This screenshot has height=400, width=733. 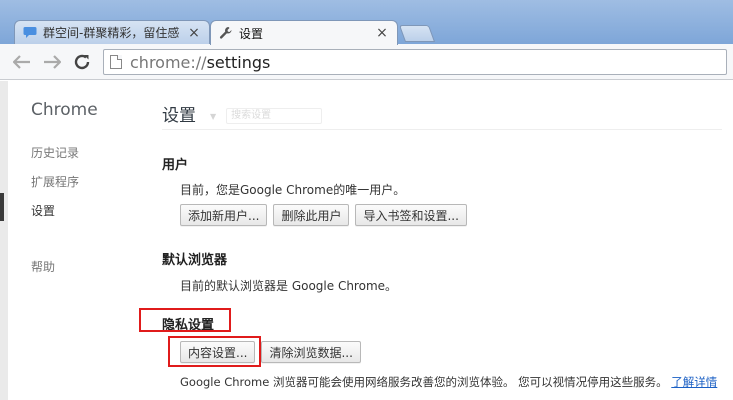 I want to click on new-tab-button, so click(x=417, y=33).